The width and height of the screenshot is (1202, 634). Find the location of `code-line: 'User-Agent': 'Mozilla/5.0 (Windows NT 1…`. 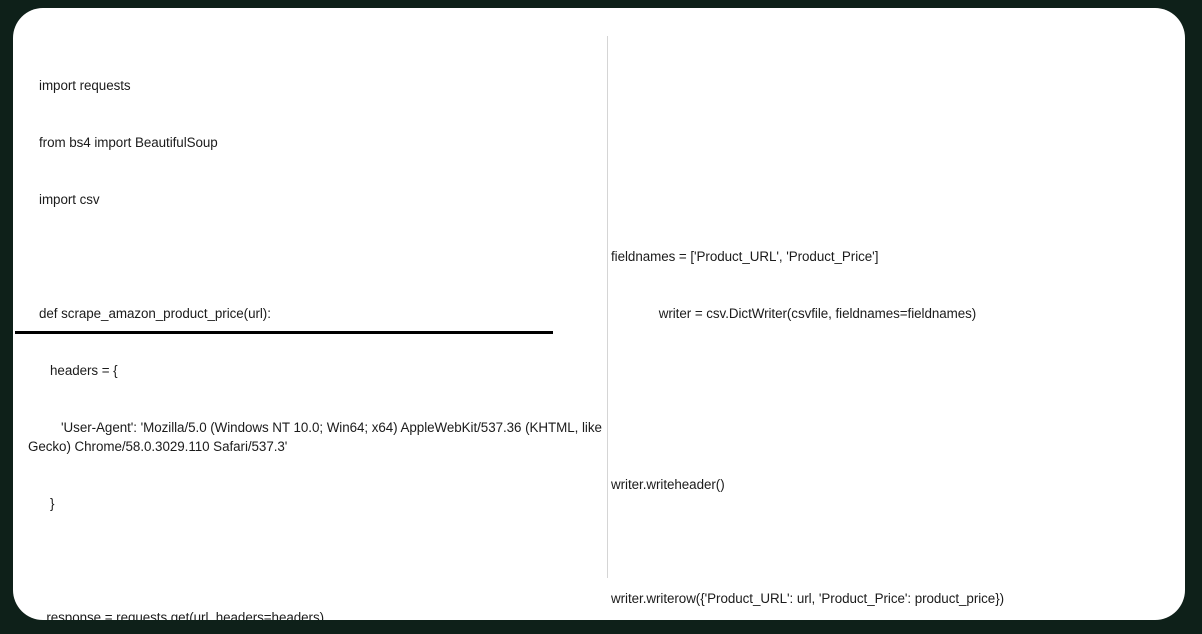

code-line: 'User-Agent': 'Mozilla/5.0 (Windows NT 1… is located at coordinates (317, 437).